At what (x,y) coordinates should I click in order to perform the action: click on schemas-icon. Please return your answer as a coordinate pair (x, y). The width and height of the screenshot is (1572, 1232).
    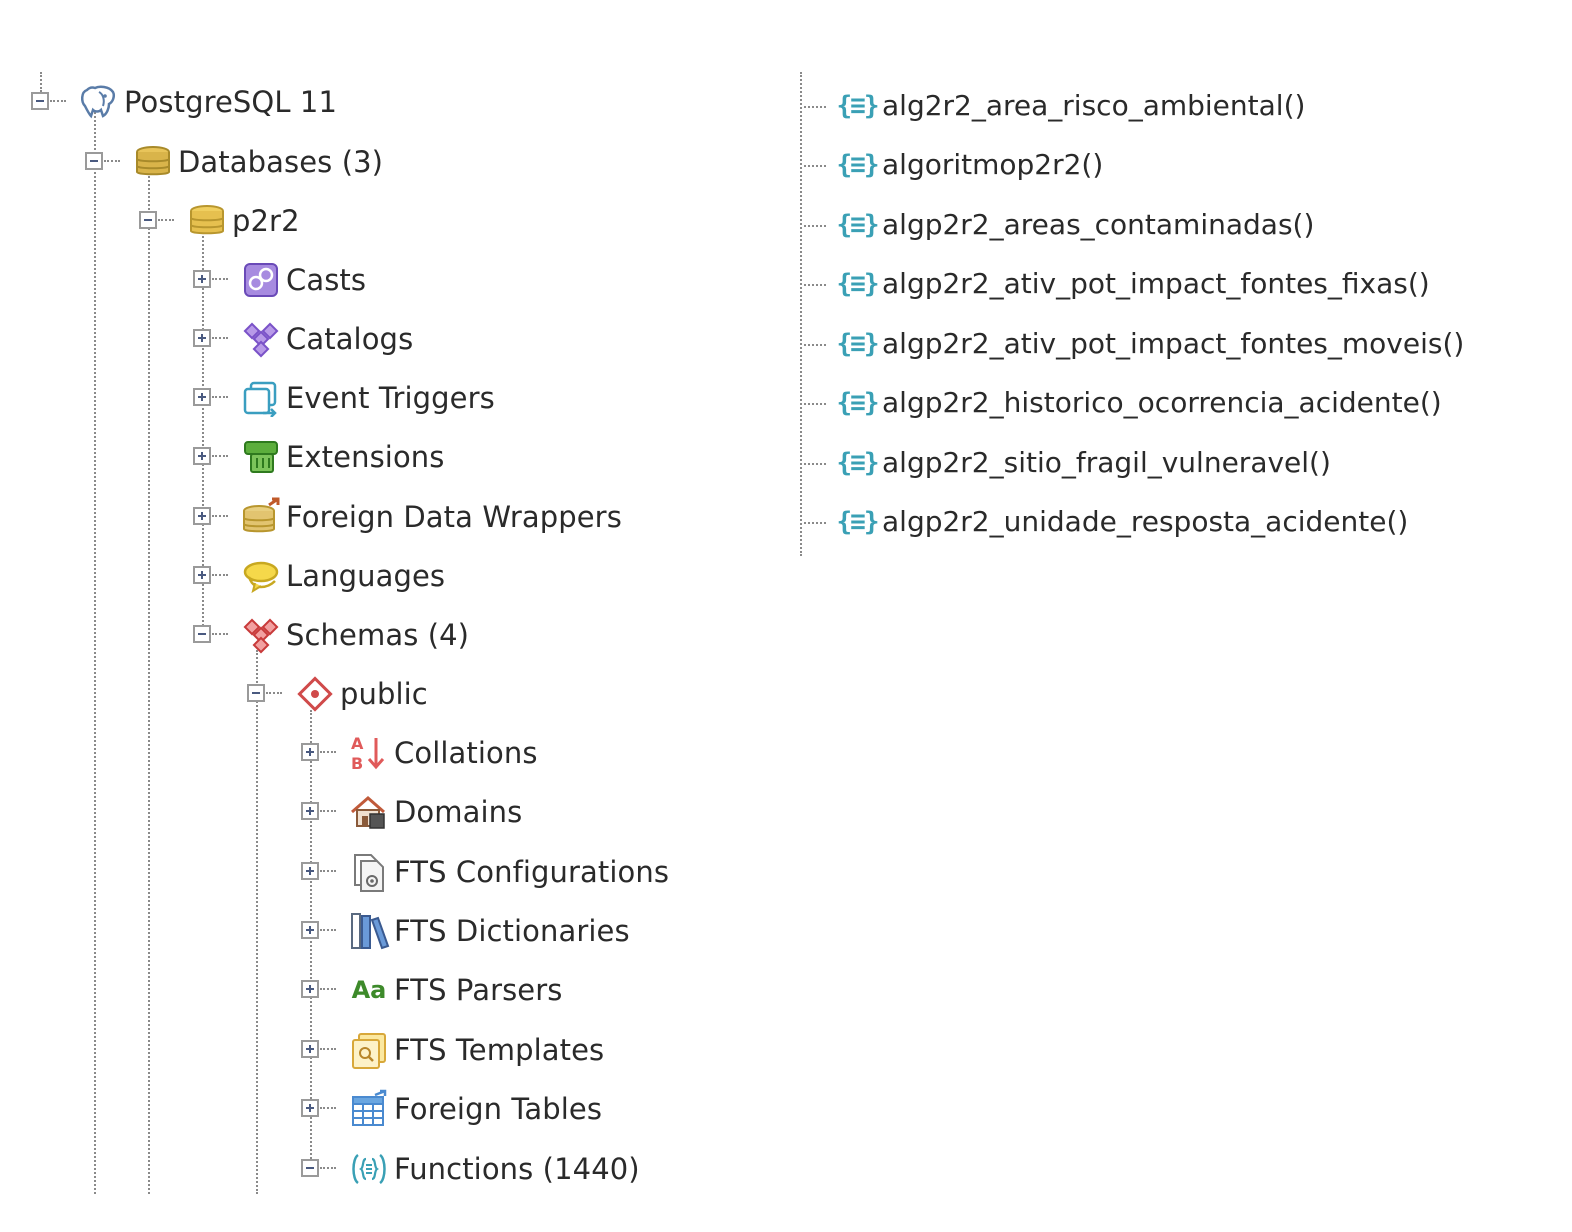
    Looking at the image, I should click on (261, 635).